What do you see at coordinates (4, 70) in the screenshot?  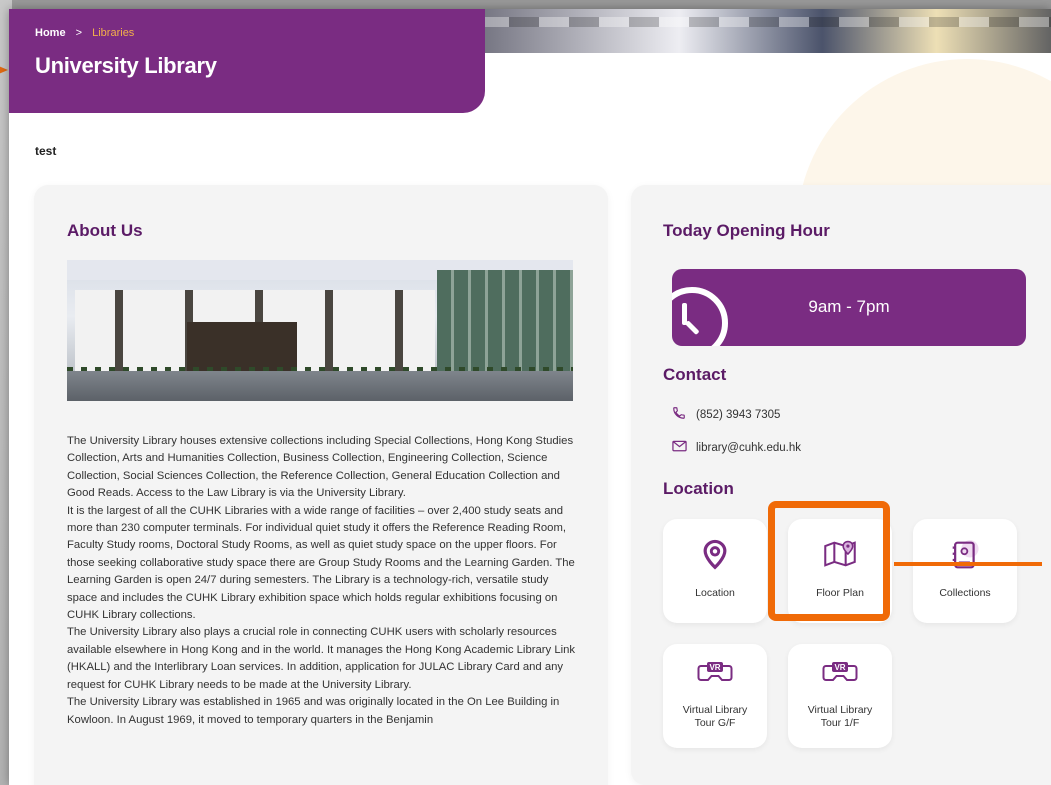 I see `annotation-arrow` at bounding box center [4, 70].